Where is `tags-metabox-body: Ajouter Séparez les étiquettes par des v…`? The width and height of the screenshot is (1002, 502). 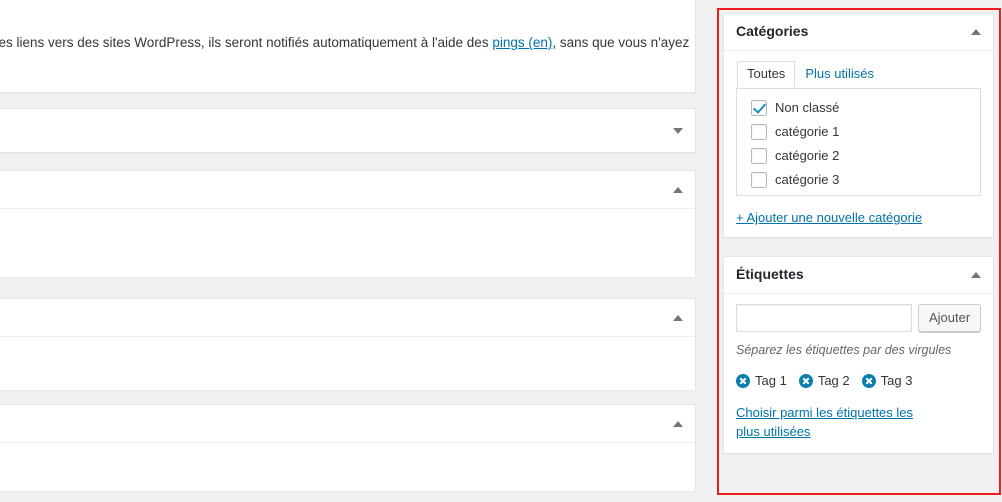 tags-metabox-body: Ajouter Séparez les étiquettes par des v… is located at coordinates (858, 373).